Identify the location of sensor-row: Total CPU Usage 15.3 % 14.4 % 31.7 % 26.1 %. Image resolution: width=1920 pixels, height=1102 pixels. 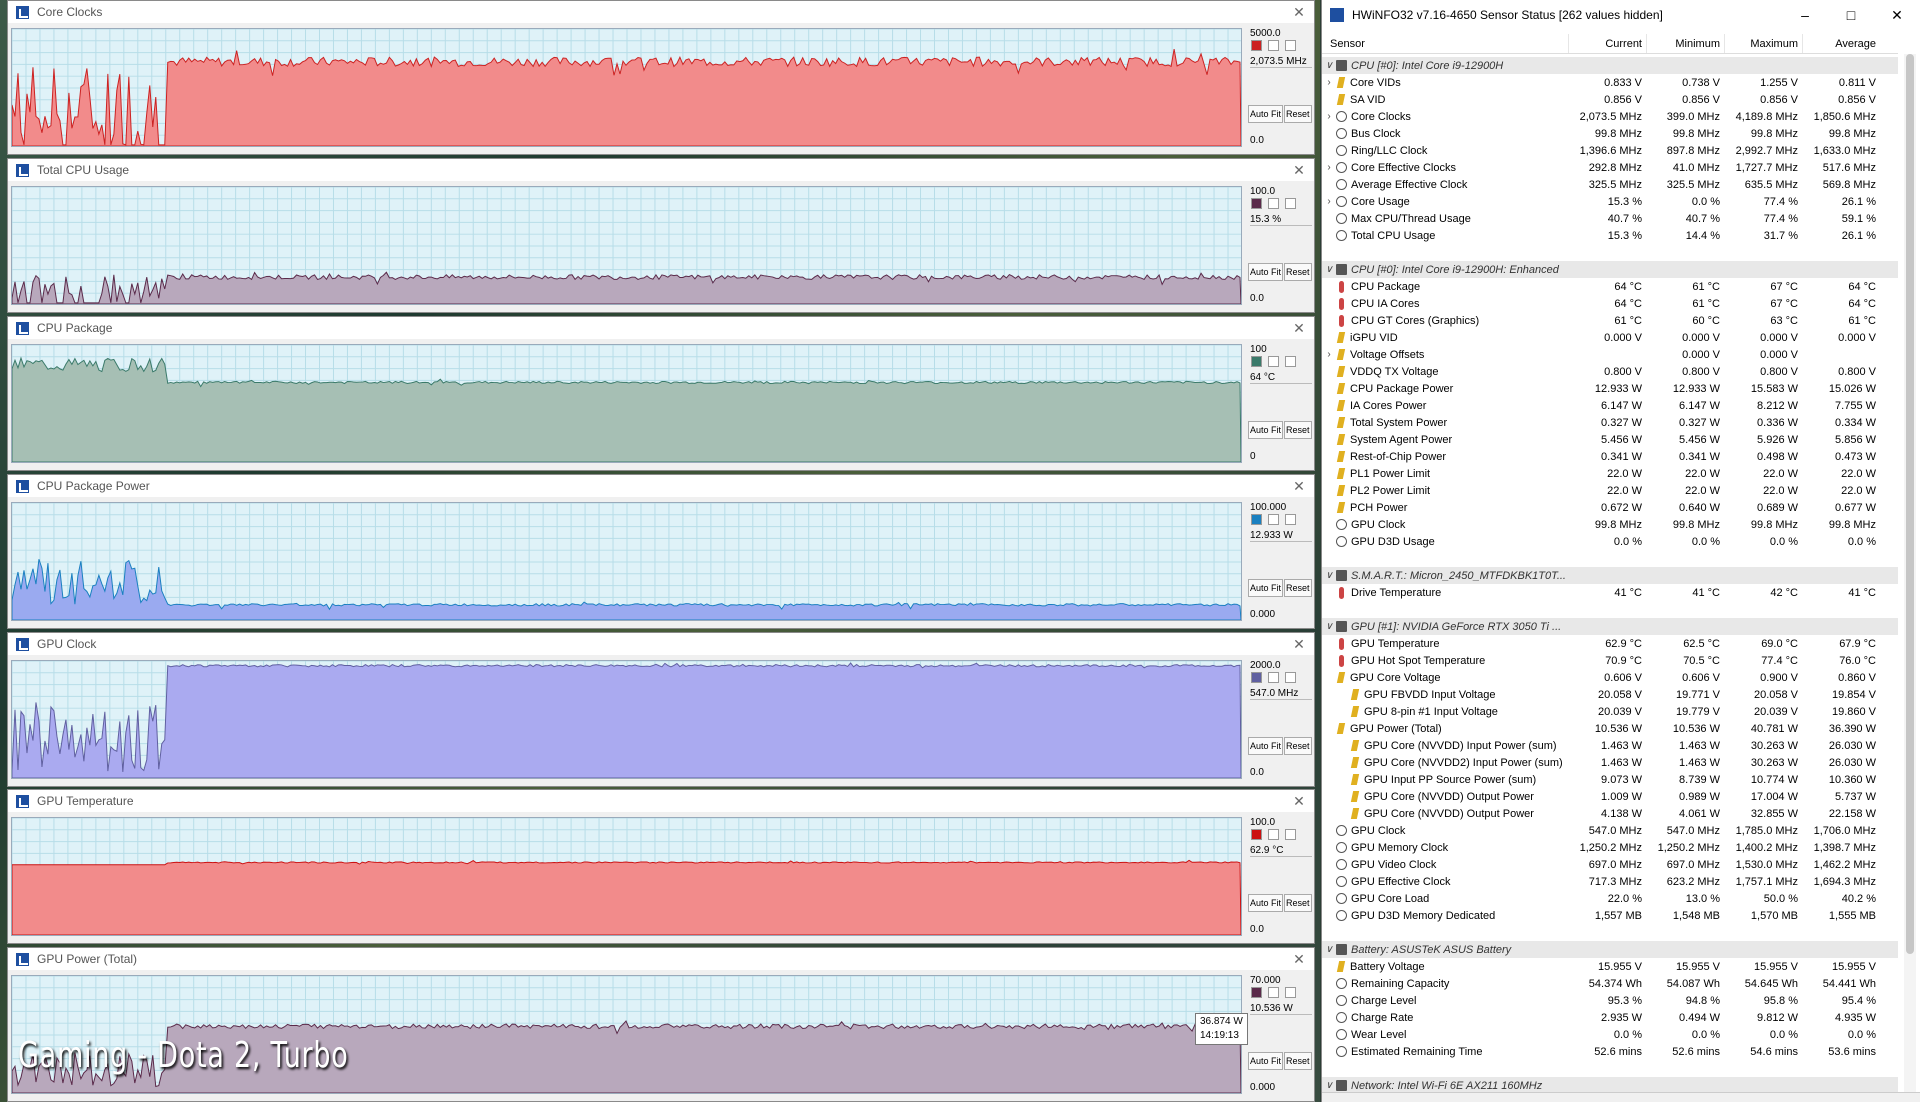
(1610, 235).